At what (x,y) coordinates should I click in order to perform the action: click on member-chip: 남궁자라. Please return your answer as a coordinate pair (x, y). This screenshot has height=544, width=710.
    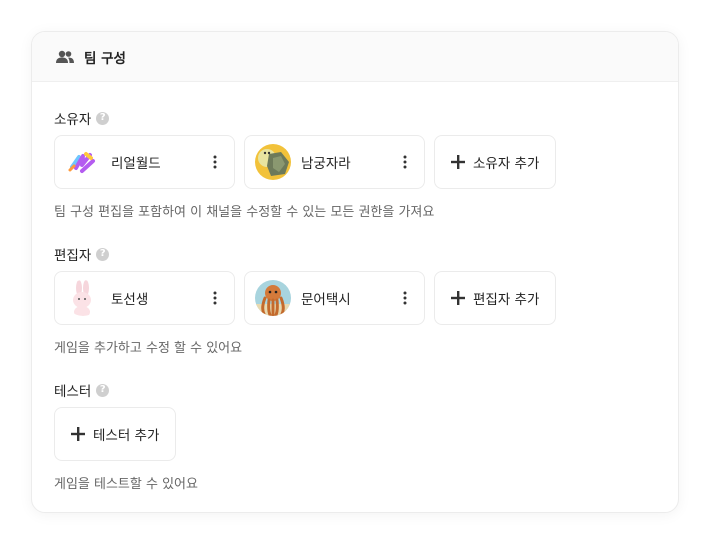
    Looking at the image, I should click on (334, 162).